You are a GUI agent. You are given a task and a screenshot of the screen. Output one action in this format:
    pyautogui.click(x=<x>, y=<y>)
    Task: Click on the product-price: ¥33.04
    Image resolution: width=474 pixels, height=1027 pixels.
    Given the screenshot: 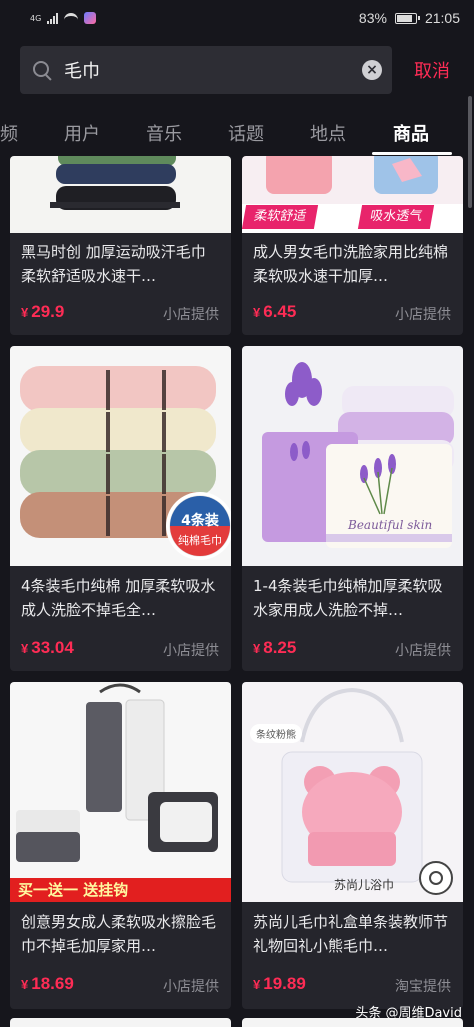 What is the action you would take?
    pyautogui.click(x=47, y=647)
    